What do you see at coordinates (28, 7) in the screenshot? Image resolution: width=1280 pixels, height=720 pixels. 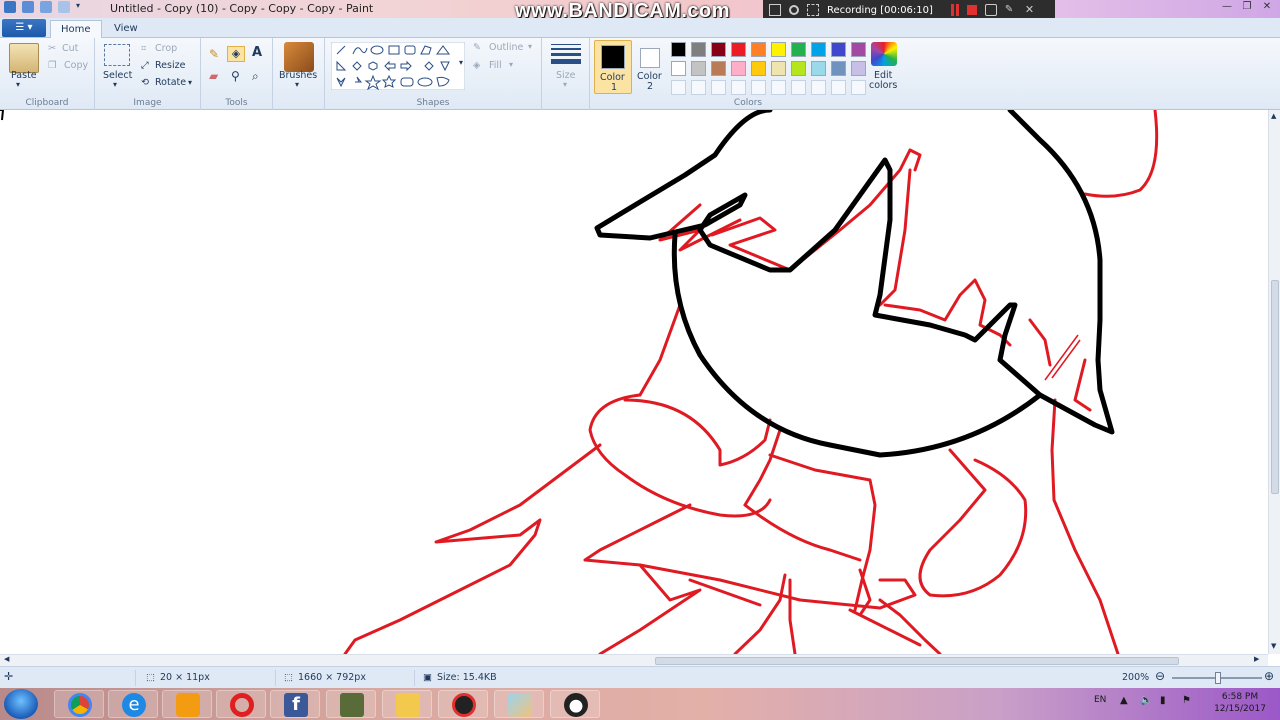 I see `save-icon` at bounding box center [28, 7].